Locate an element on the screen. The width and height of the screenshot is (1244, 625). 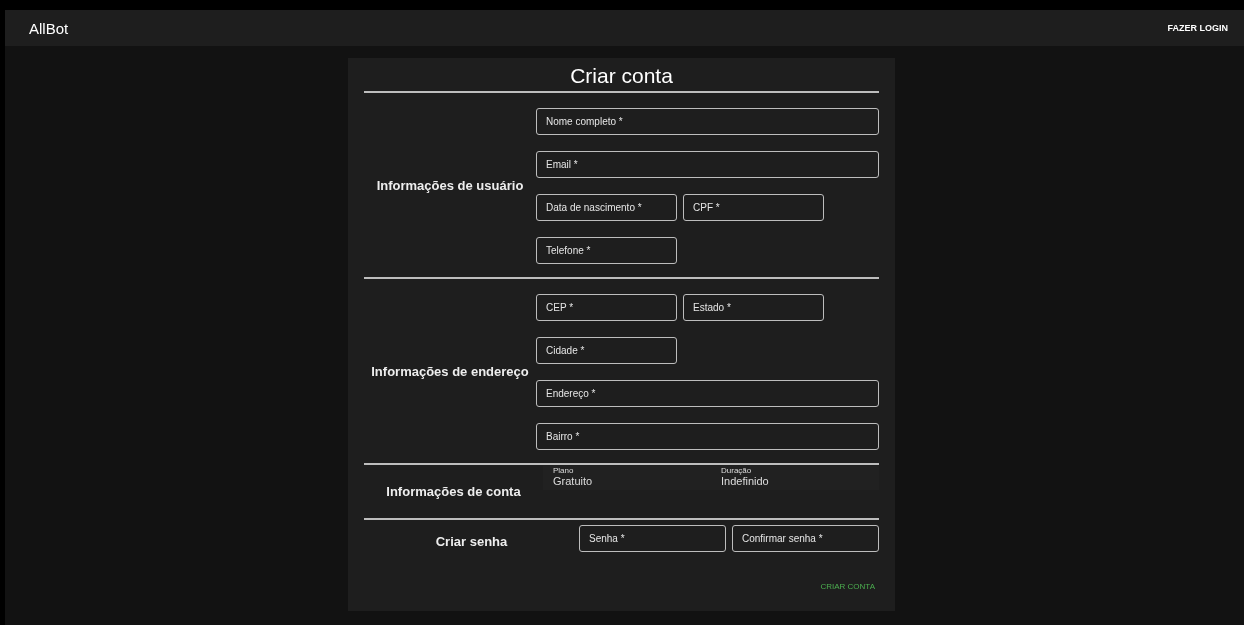
form-title: Criar conta is located at coordinates (621, 76).